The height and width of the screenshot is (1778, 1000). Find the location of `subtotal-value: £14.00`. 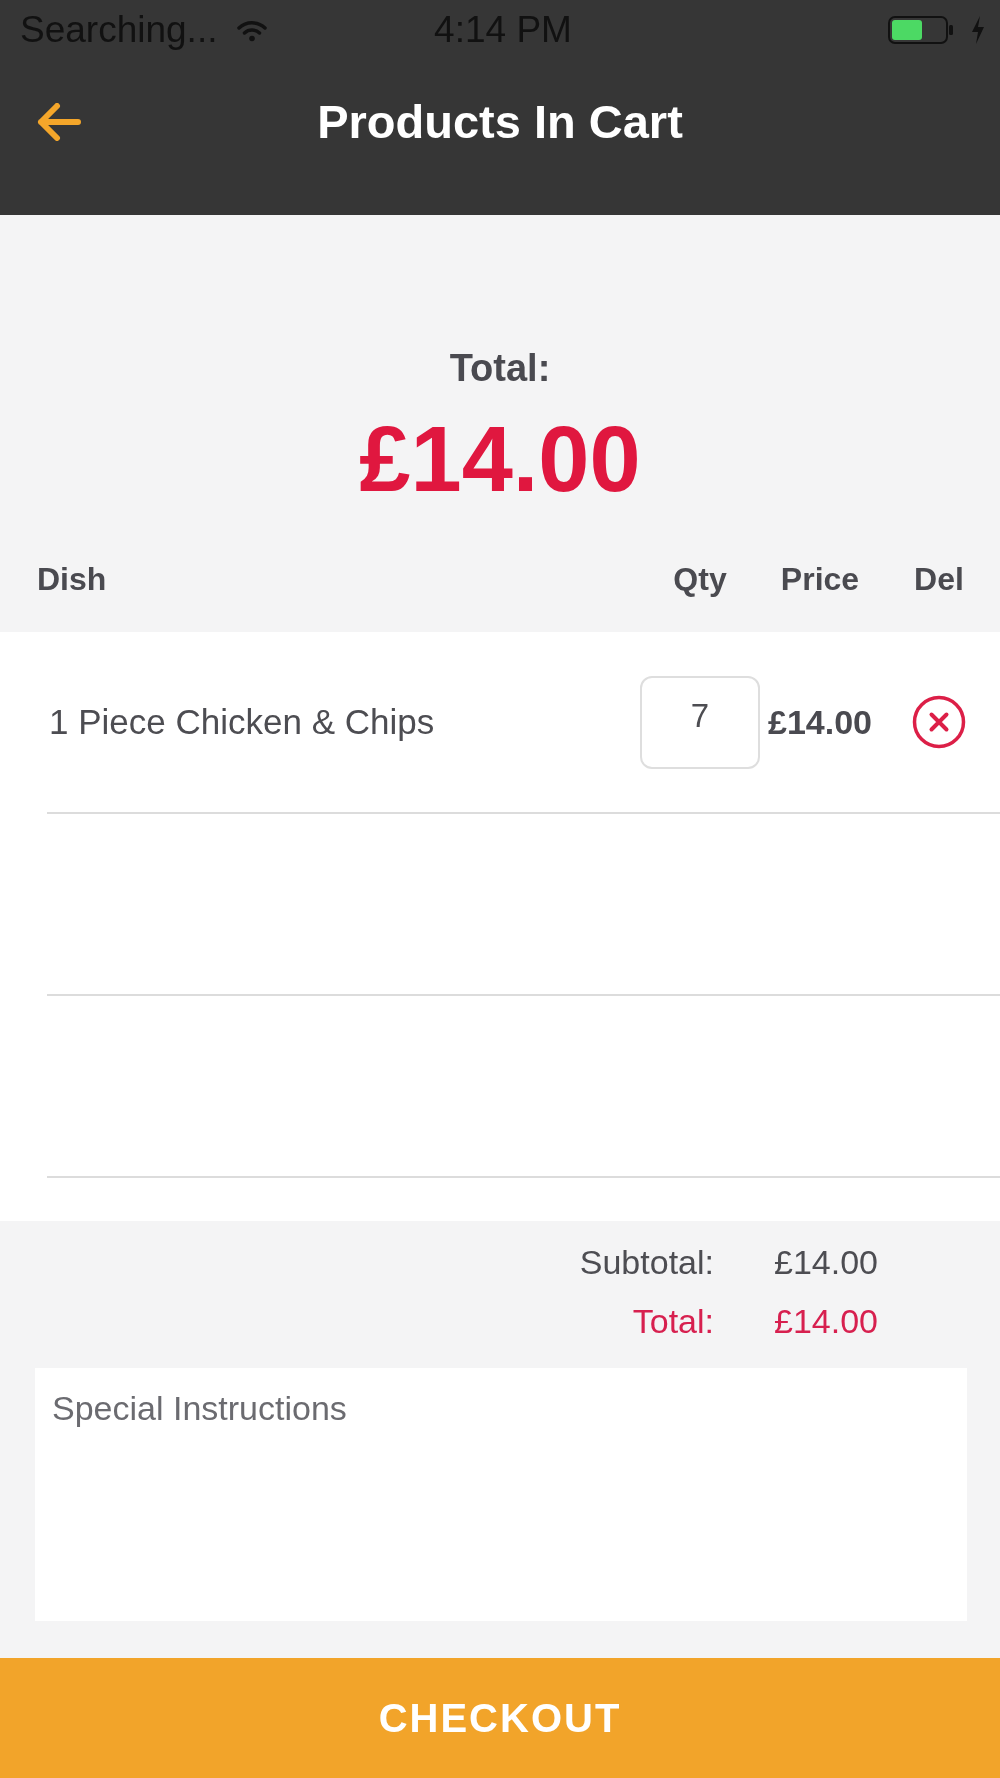

subtotal-value: £14.00 is located at coordinates (826, 1262).